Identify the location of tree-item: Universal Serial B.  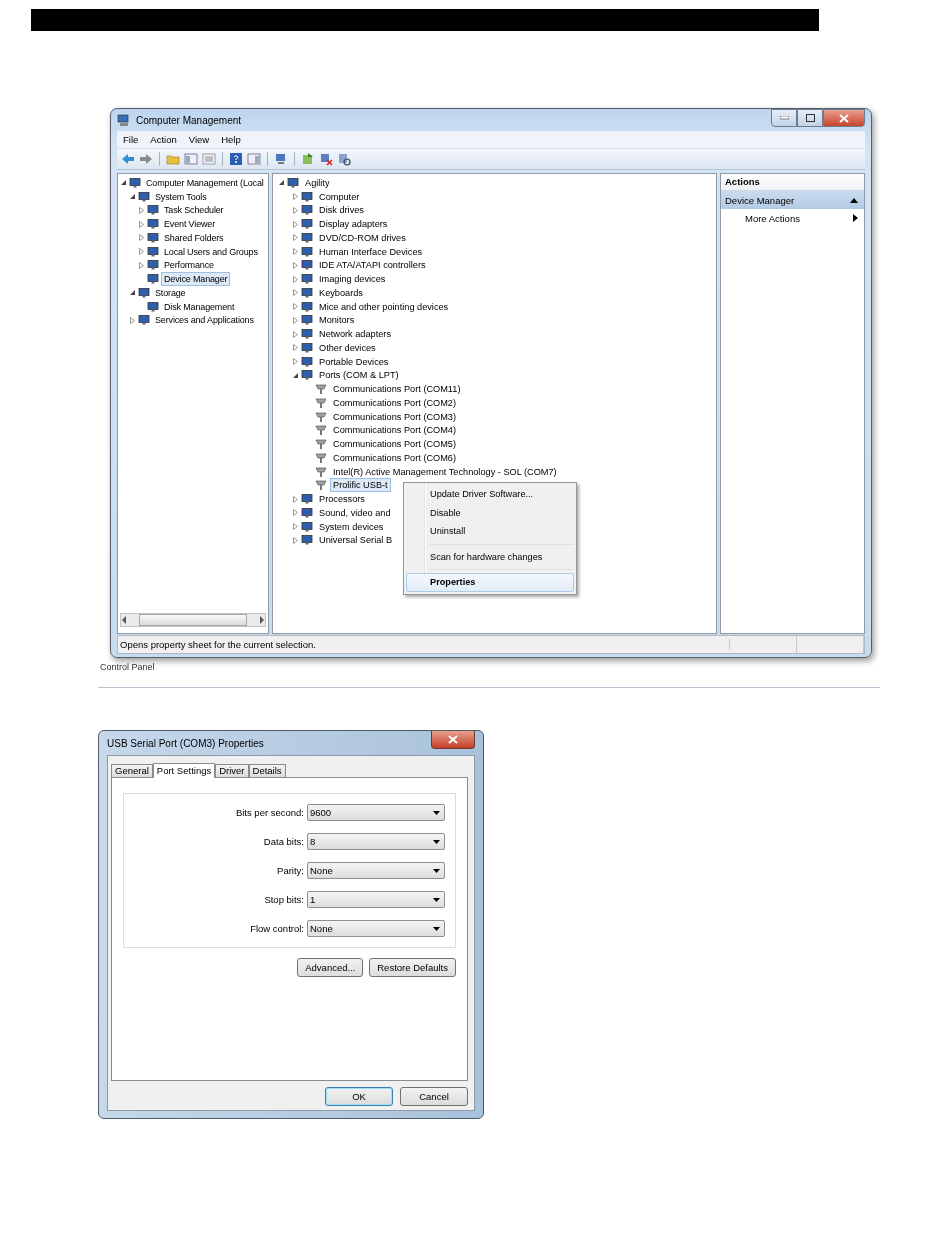
(355, 540).